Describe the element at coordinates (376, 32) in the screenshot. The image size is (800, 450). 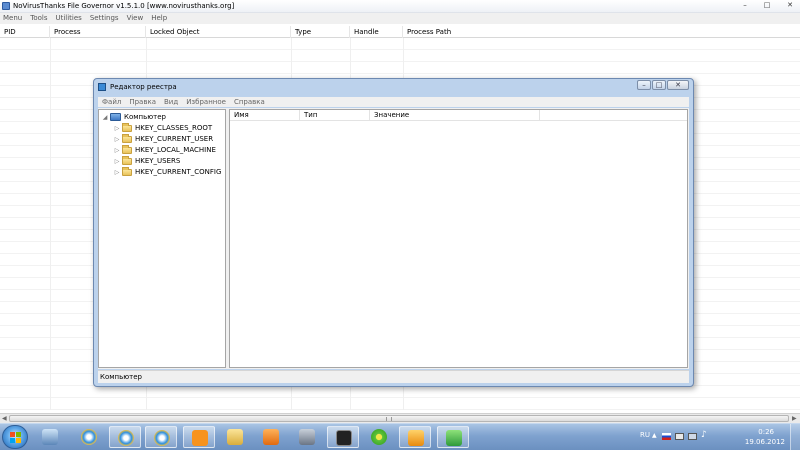
I see `column-handle: Handle` at that location.